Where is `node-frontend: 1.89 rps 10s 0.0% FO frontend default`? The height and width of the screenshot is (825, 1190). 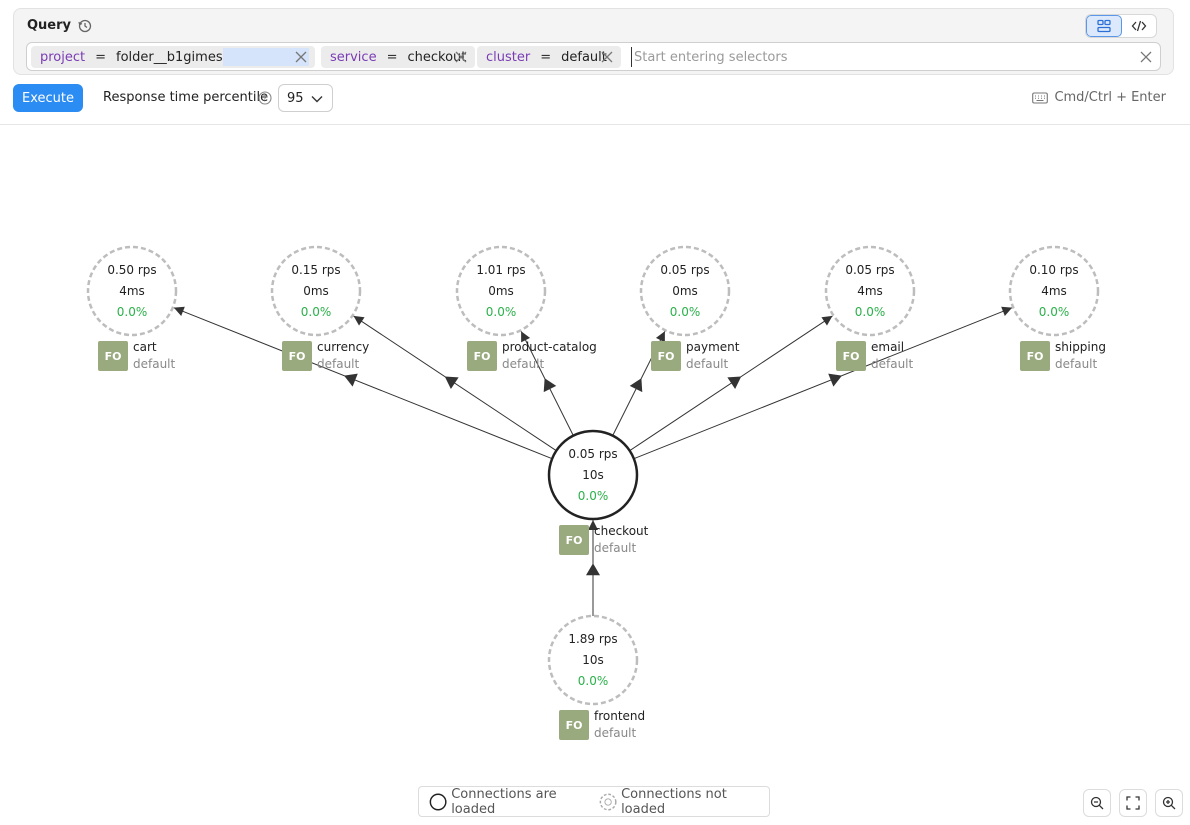
node-frontend: 1.89 rps 10s 0.0% FO frontend default is located at coordinates (596, 677).